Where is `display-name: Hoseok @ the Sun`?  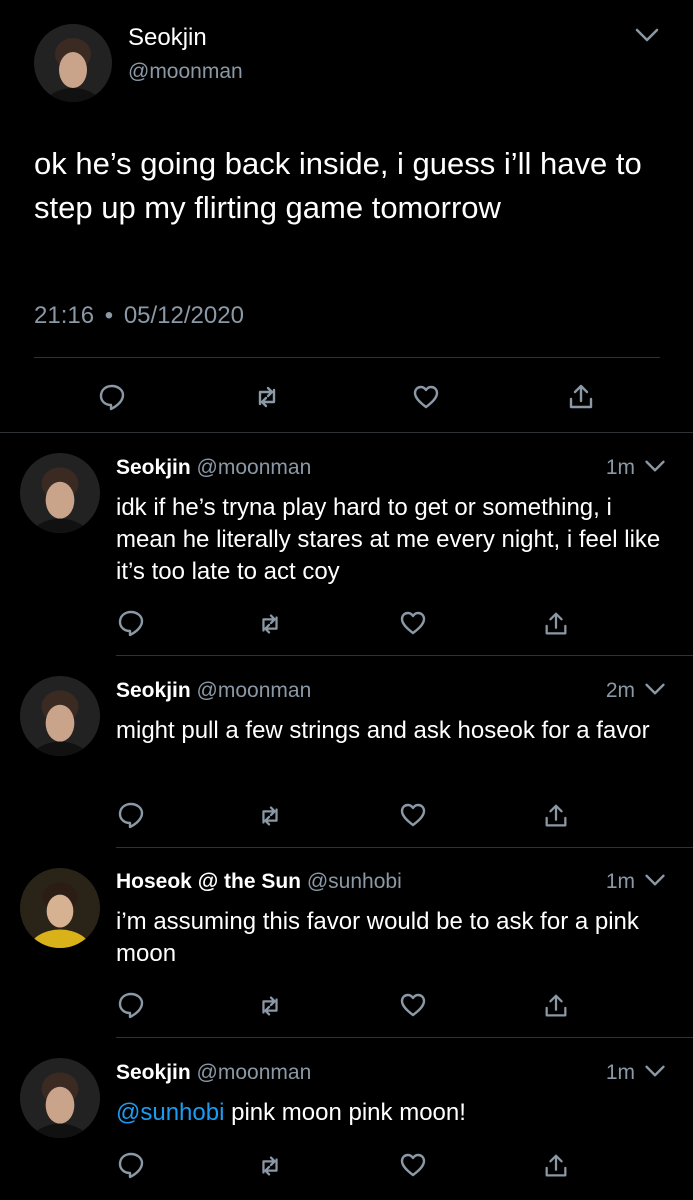
display-name: Hoseok @ the Sun is located at coordinates (208, 881).